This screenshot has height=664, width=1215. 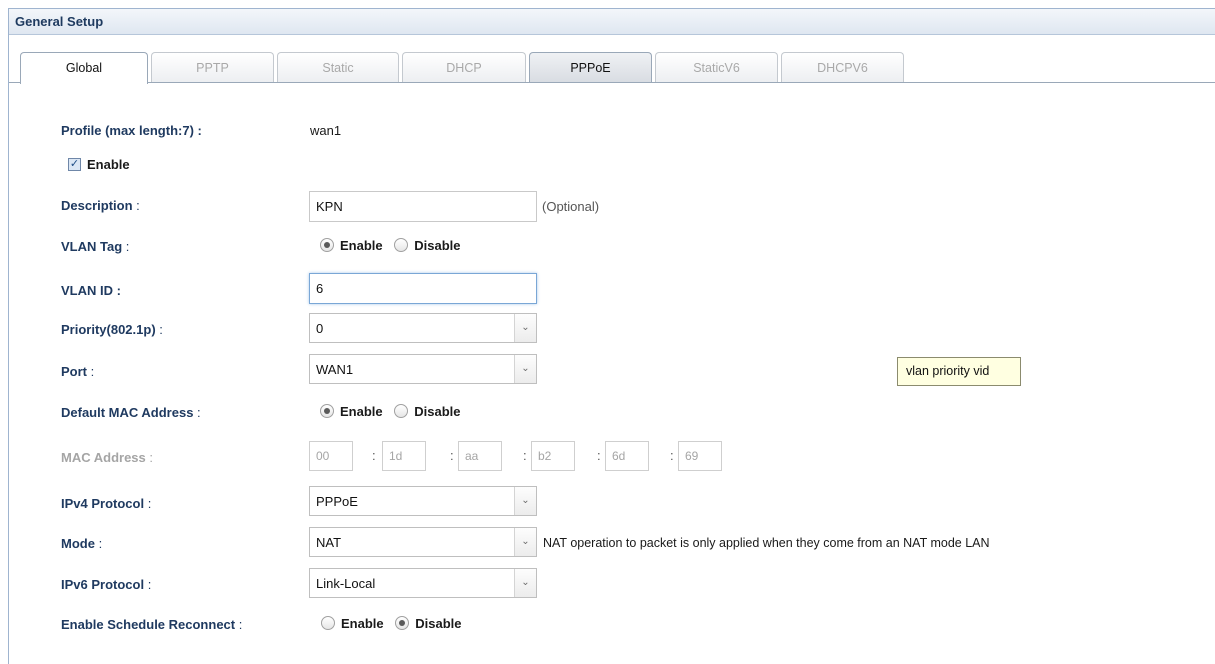 What do you see at coordinates (152, 624) in the screenshot?
I see `schedule-reconnect-label: Enable Schedule Reconnect :` at bounding box center [152, 624].